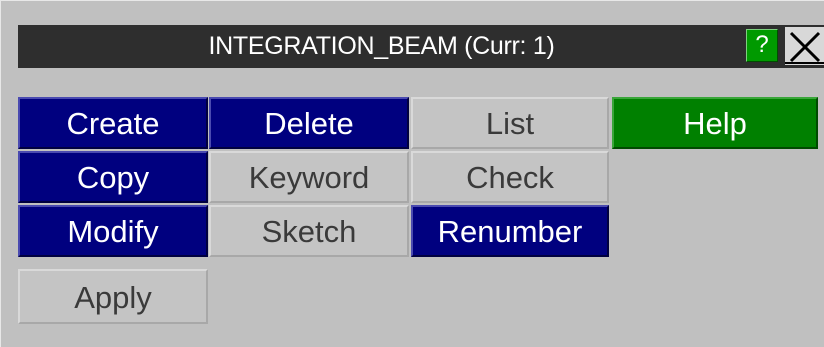 The width and height of the screenshot is (824, 347). What do you see at coordinates (309, 123) in the screenshot?
I see `delete-button: Delete` at bounding box center [309, 123].